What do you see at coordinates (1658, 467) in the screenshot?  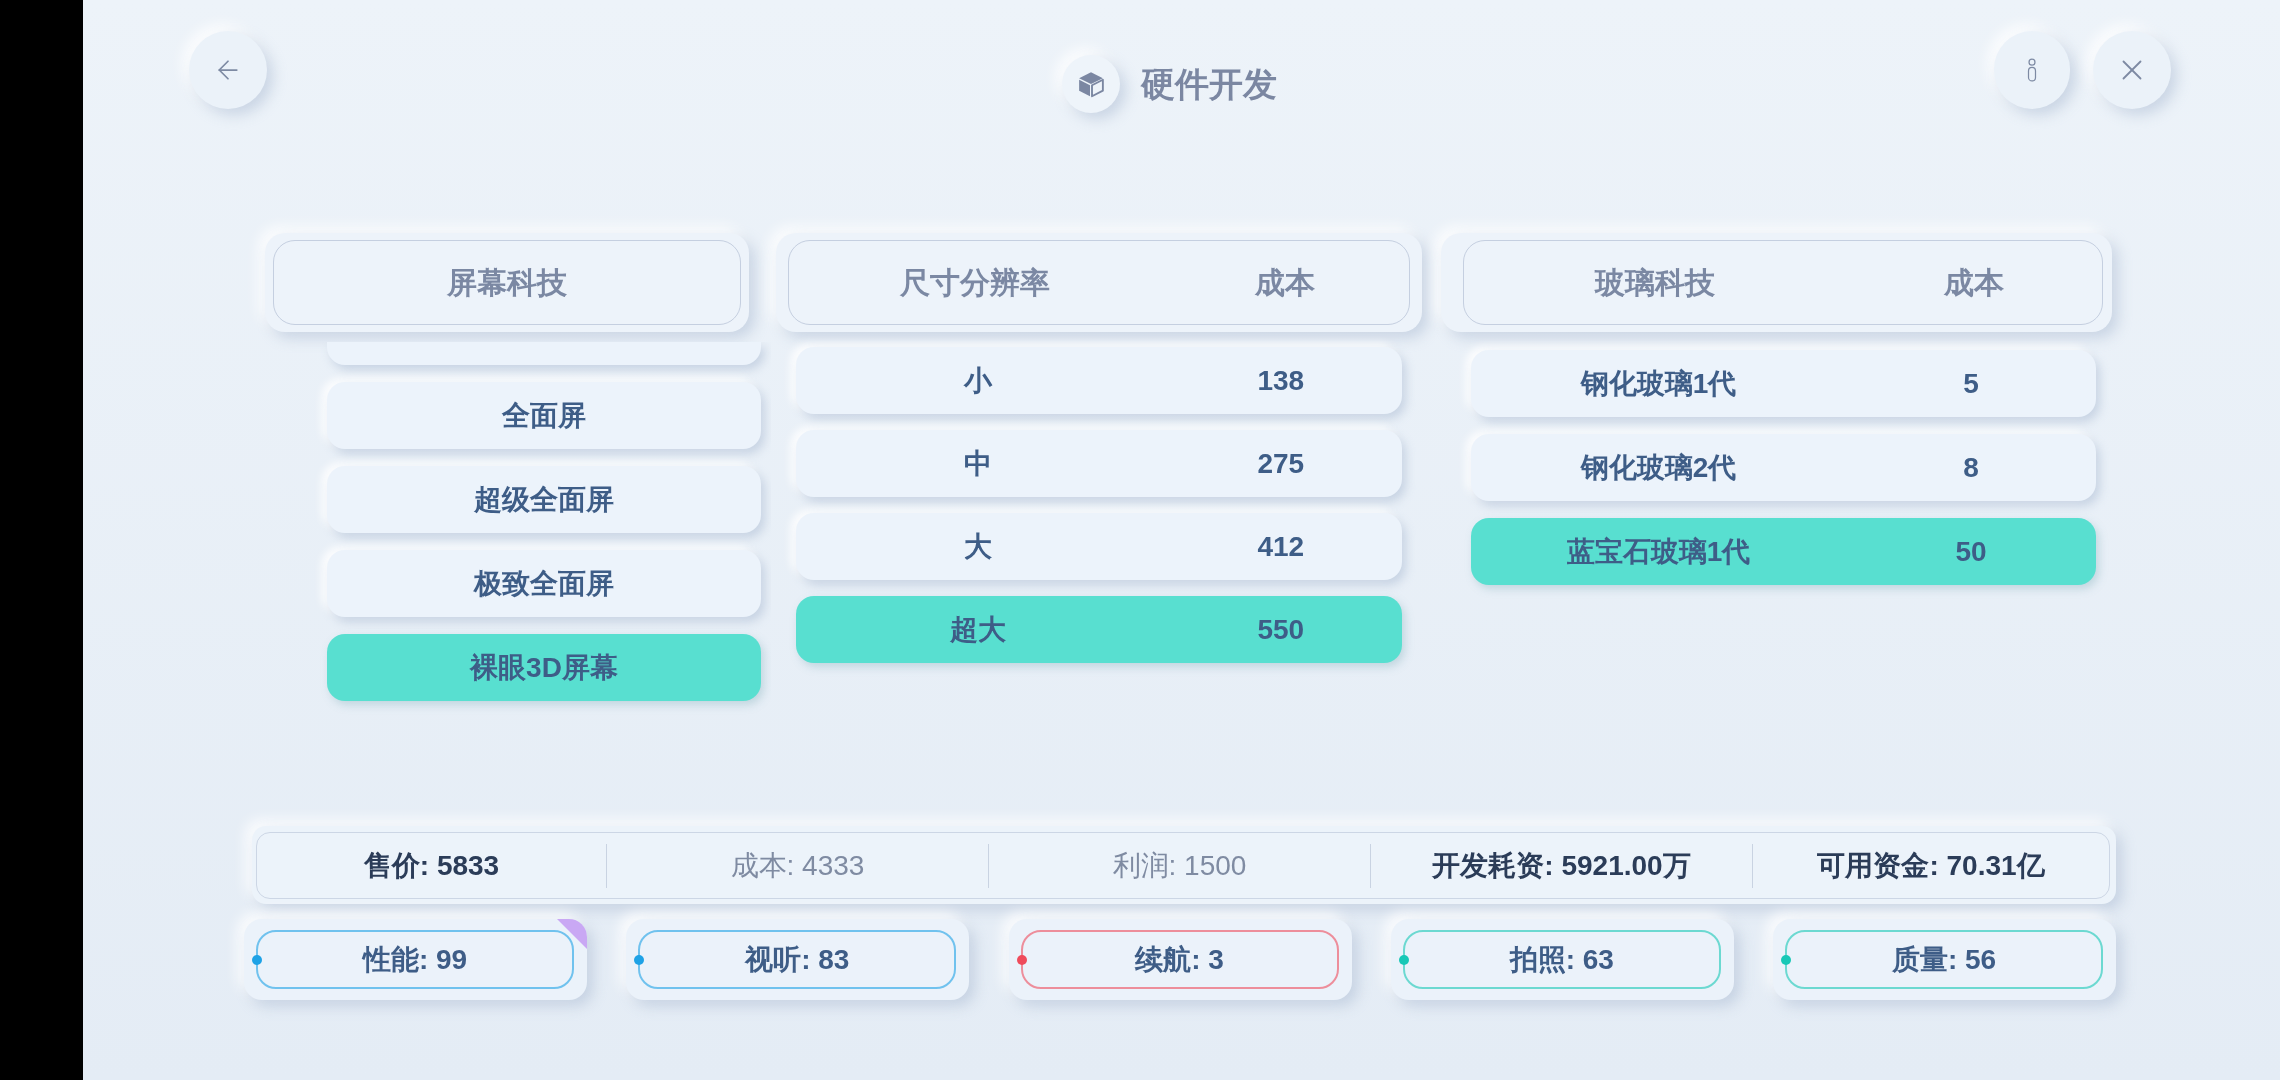 I see `option-label: 钢化玻璃2代` at bounding box center [1658, 467].